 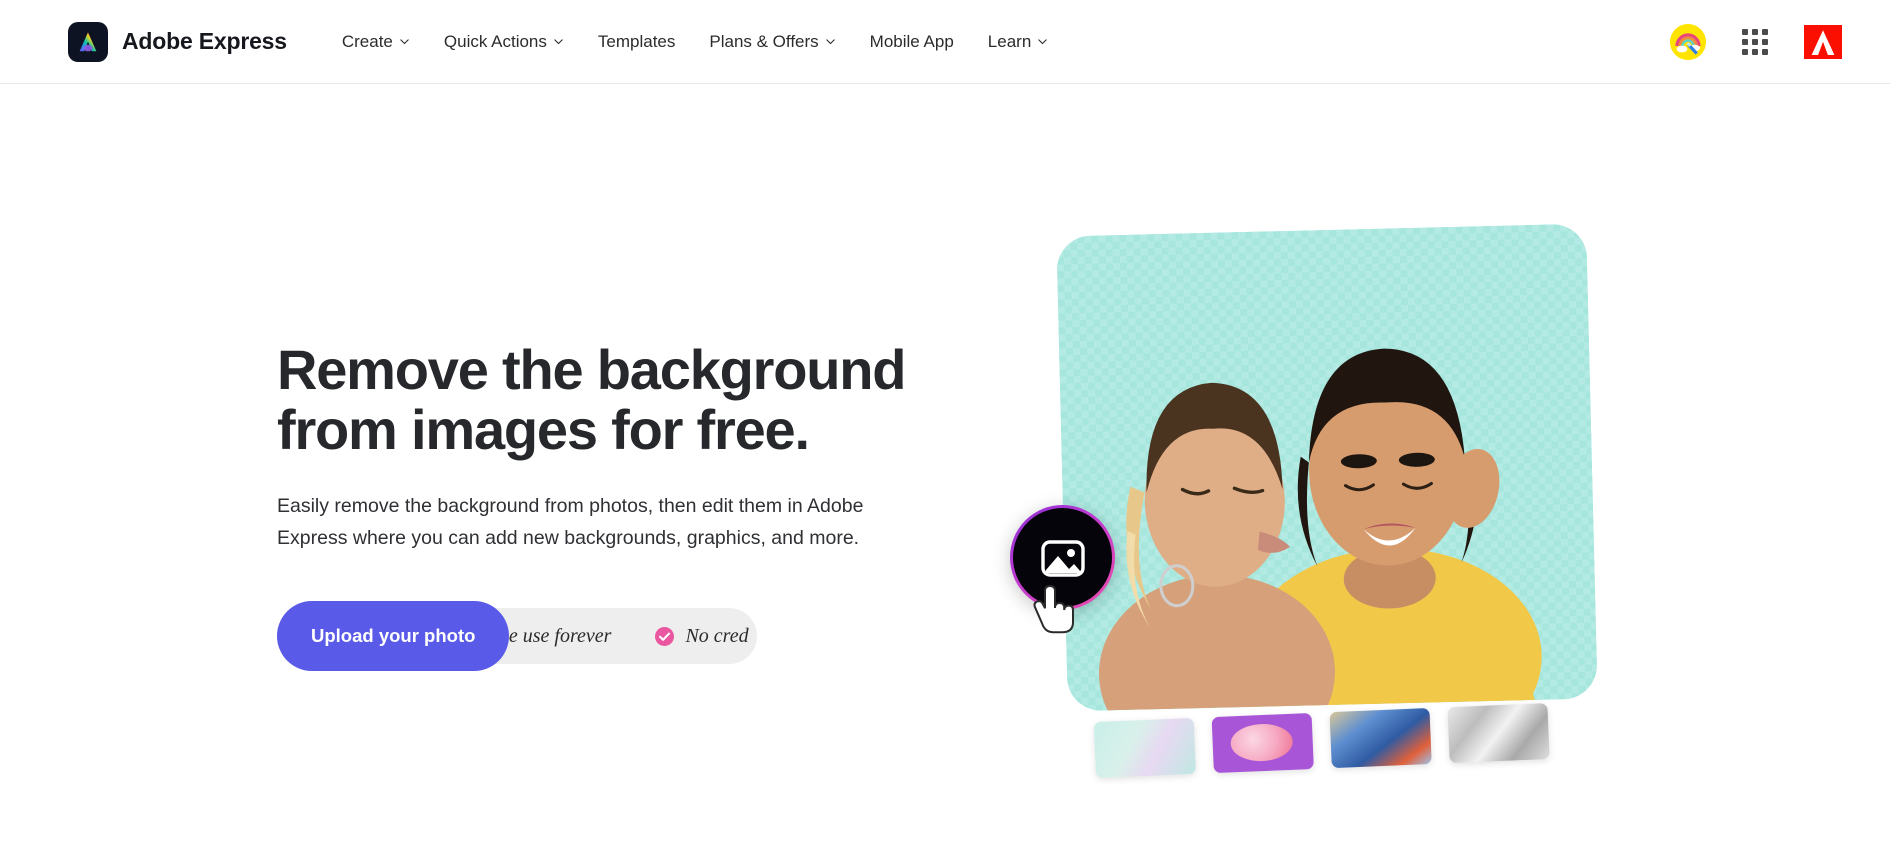 What do you see at coordinates (495, 41) in the screenshot?
I see `nav-label: Quick Actions` at bounding box center [495, 41].